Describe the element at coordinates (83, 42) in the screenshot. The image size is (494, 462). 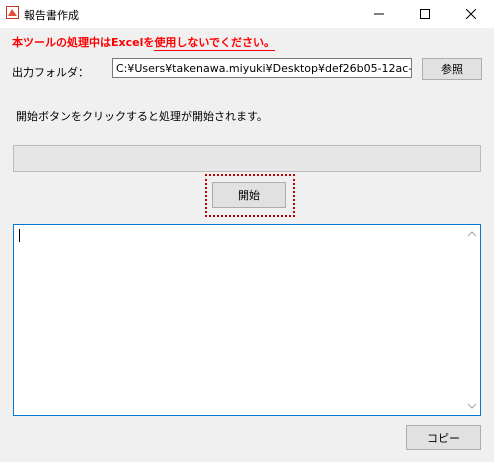
I see `warning-text: 本ツールの処理中はExcelを` at that location.